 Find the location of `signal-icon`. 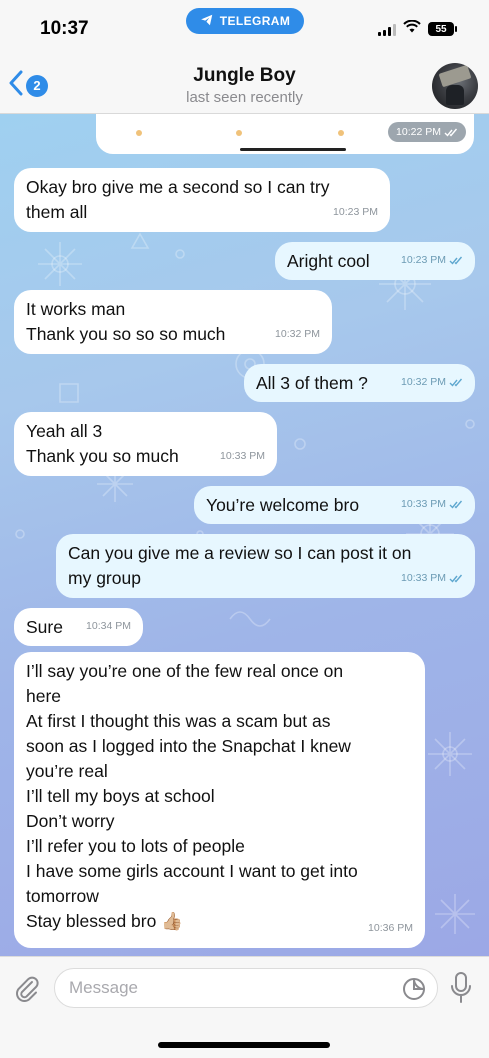

signal-icon is located at coordinates (387, 29).